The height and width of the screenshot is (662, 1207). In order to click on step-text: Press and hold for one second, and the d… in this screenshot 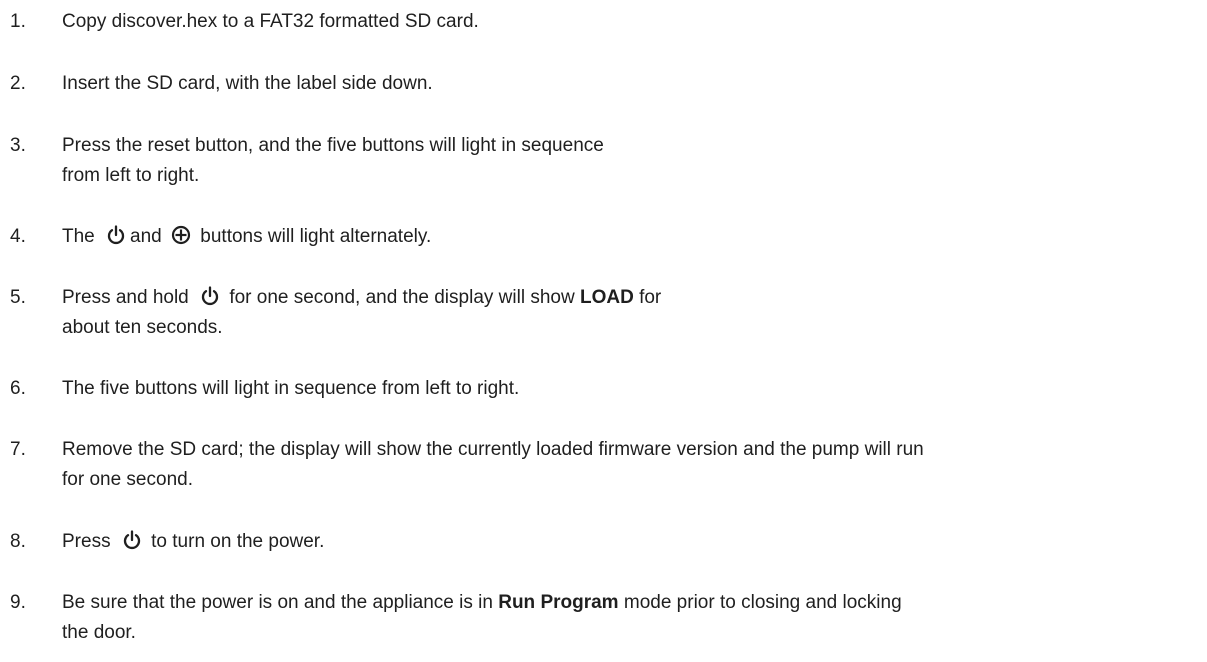, I will do `click(632, 313)`.